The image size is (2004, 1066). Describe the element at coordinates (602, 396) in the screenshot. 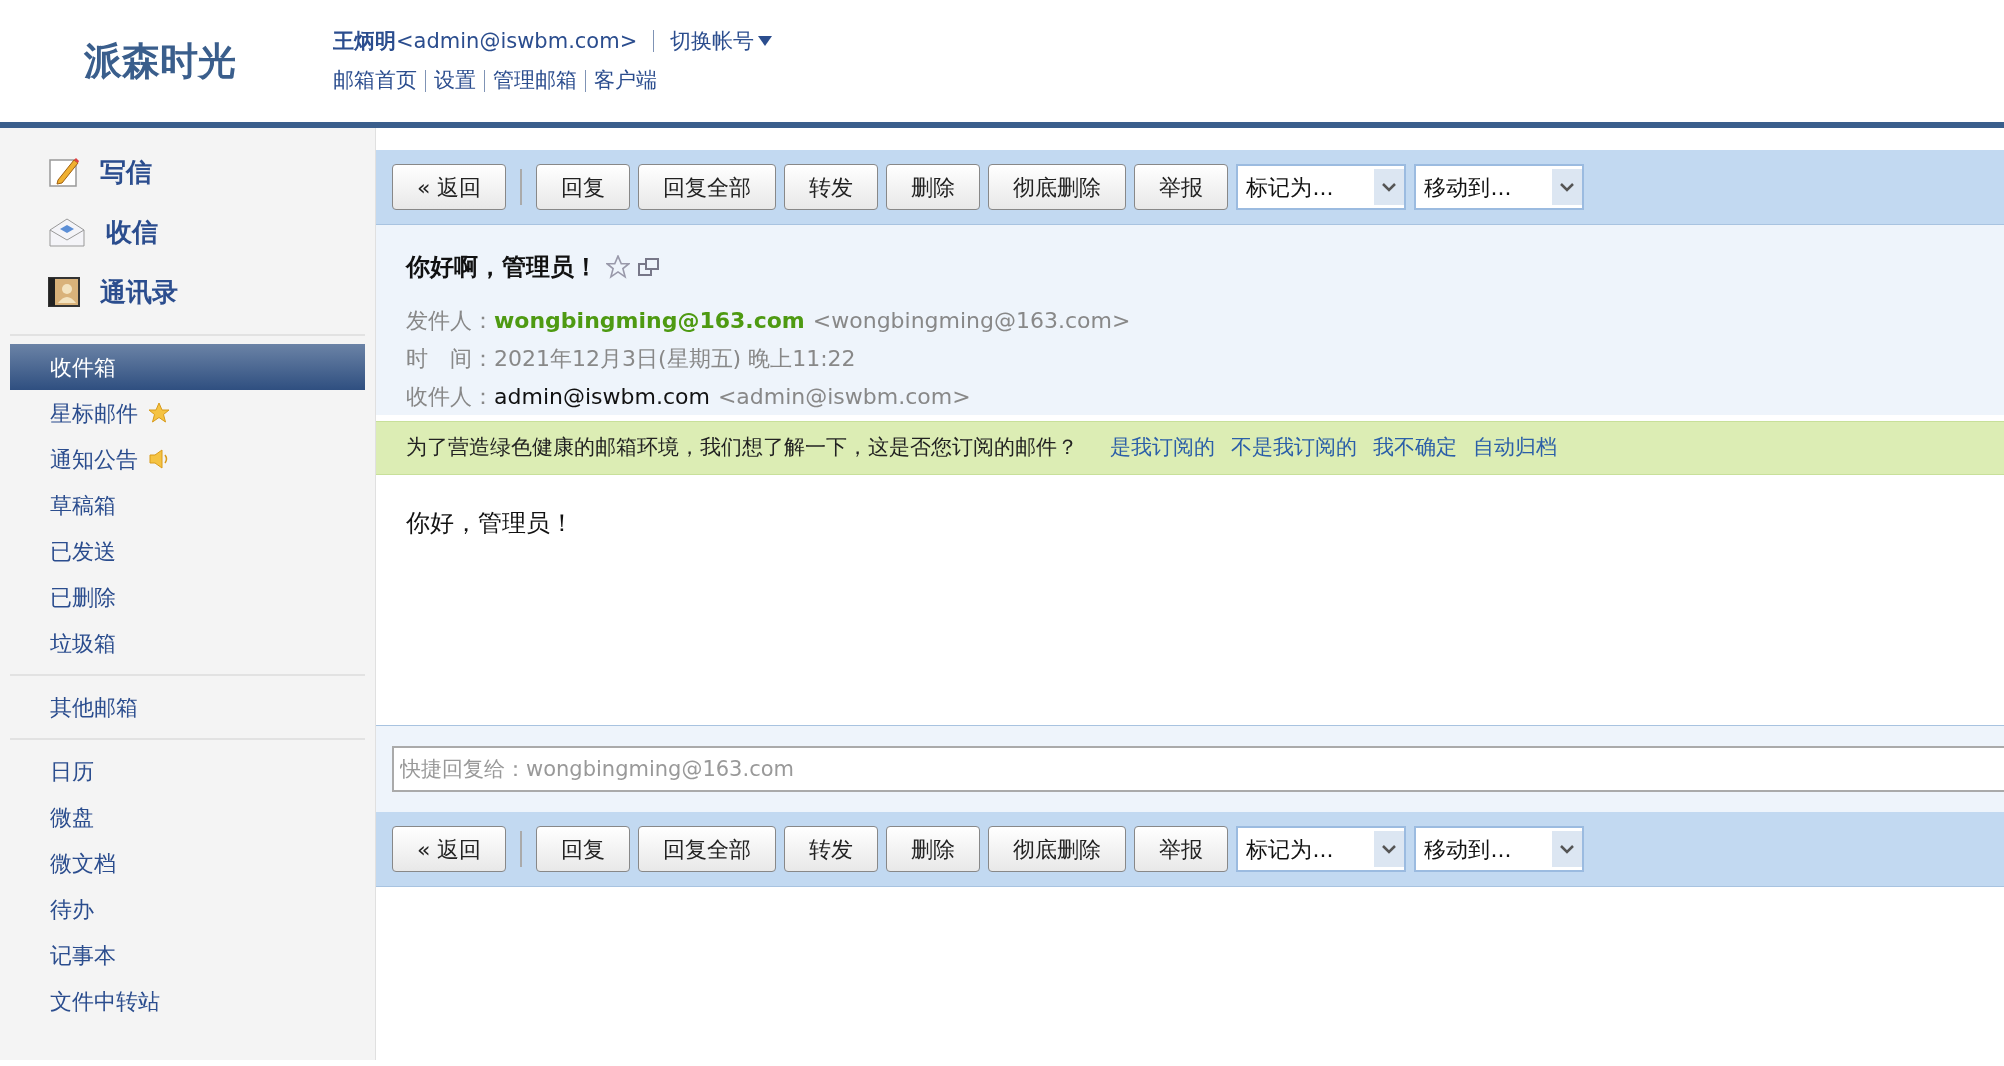

I see `recipient-name: admin@iswbm.com` at that location.